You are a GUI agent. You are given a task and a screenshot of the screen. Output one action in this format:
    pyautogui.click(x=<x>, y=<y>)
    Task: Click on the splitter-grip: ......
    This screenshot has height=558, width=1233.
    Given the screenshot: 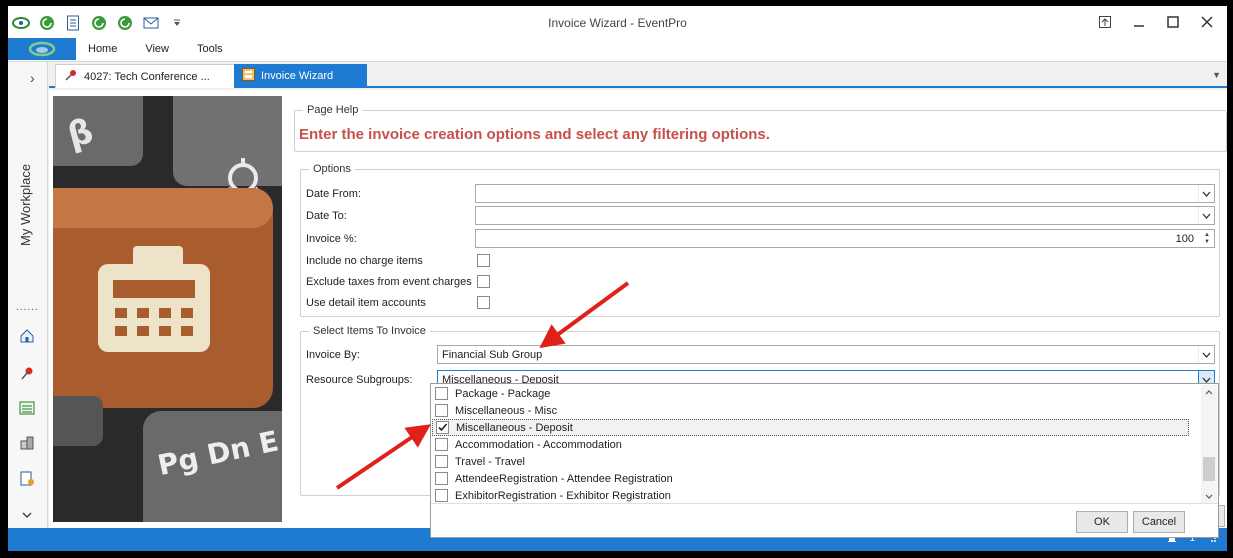 What is the action you would take?
    pyautogui.click(x=27, y=307)
    